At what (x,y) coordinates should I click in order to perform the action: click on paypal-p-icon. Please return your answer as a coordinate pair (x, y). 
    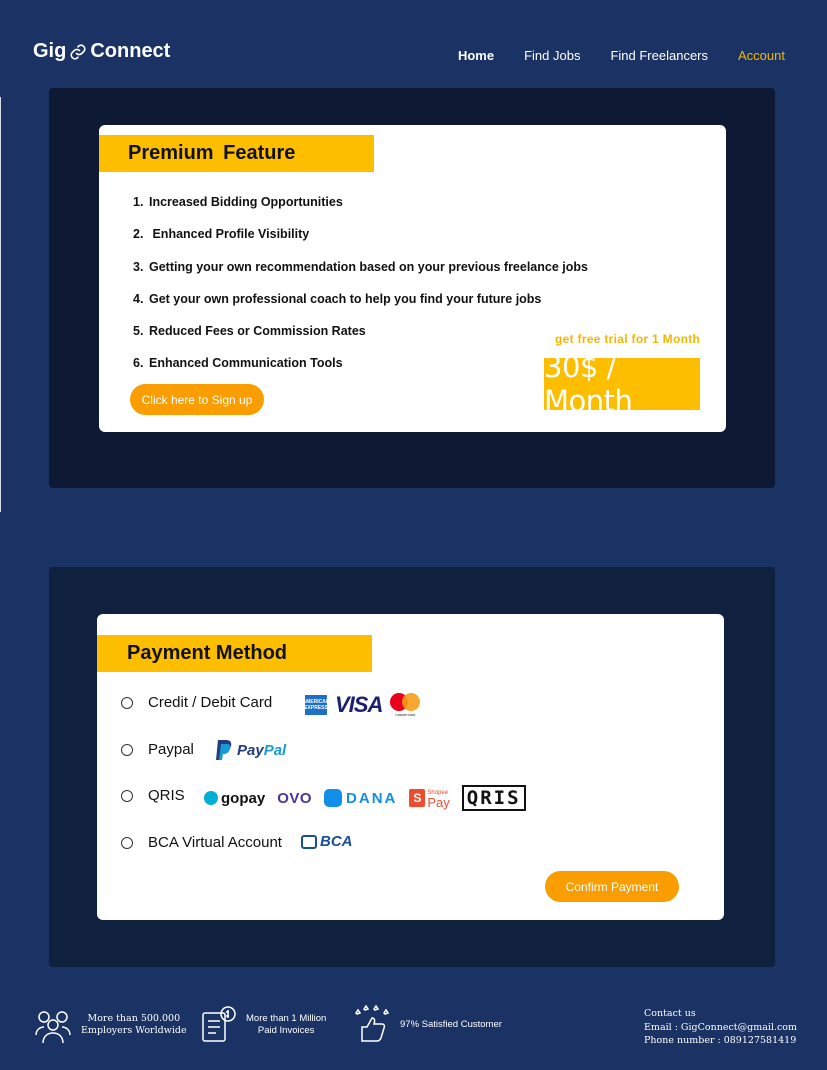
    Looking at the image, I should click on (224, 750).